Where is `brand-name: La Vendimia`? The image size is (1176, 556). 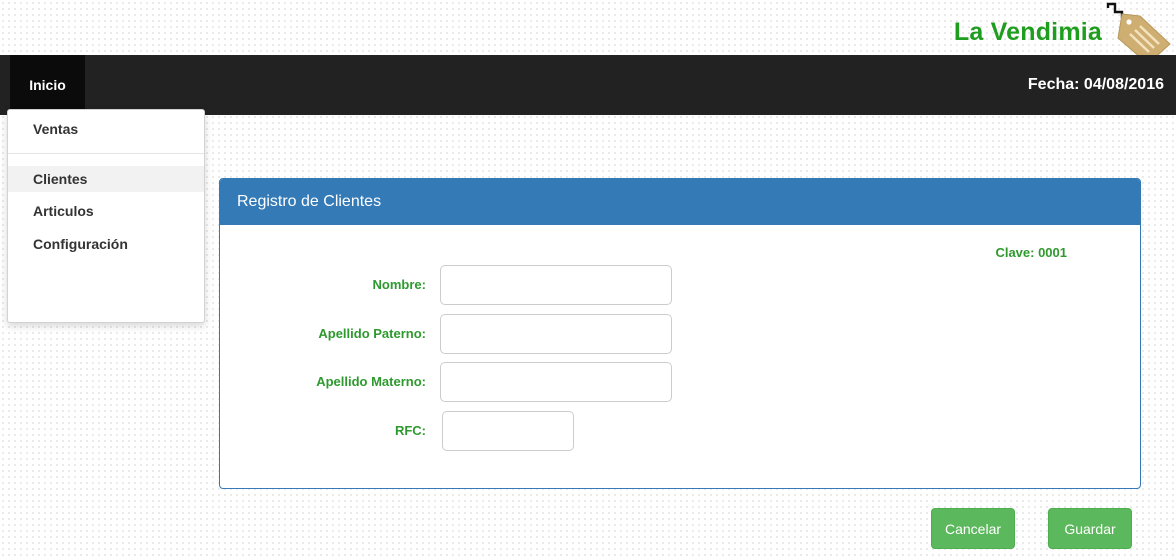
brand-name: La Vendimia is located at coordinates (1027, 32).